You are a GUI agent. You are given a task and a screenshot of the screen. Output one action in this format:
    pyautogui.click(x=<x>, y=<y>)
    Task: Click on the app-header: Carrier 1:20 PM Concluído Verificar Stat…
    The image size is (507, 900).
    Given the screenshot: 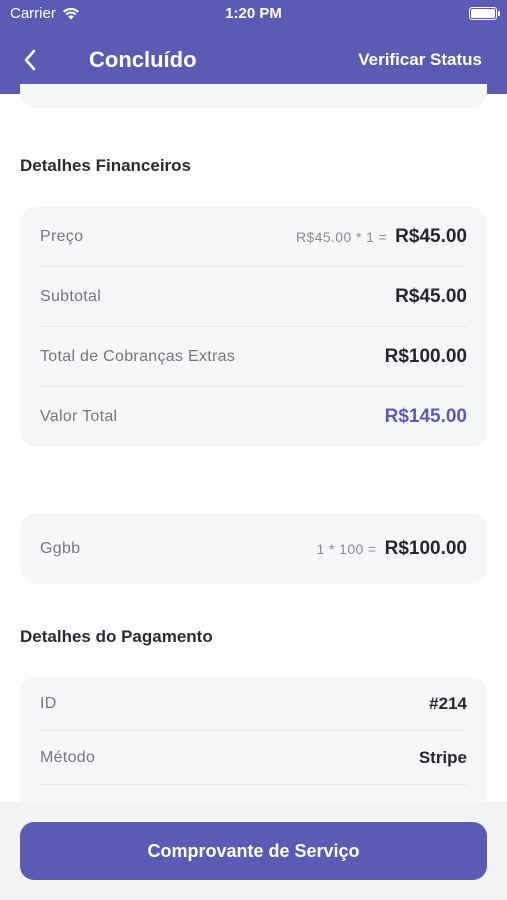 What is the action you would take?
    pyautogui.click(x=253, y=47)
    